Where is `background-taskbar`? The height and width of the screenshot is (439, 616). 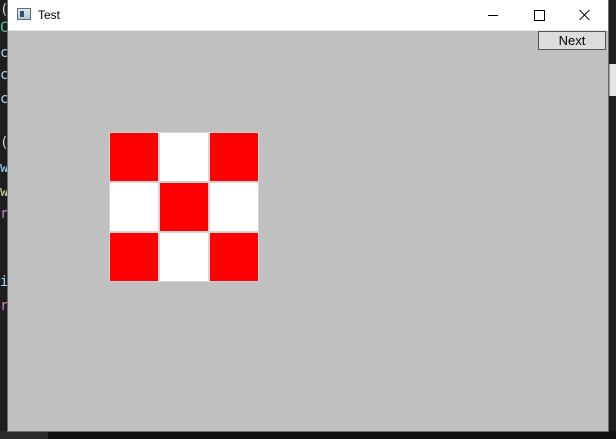 background-taskbar is located at coordinates (308, 435).